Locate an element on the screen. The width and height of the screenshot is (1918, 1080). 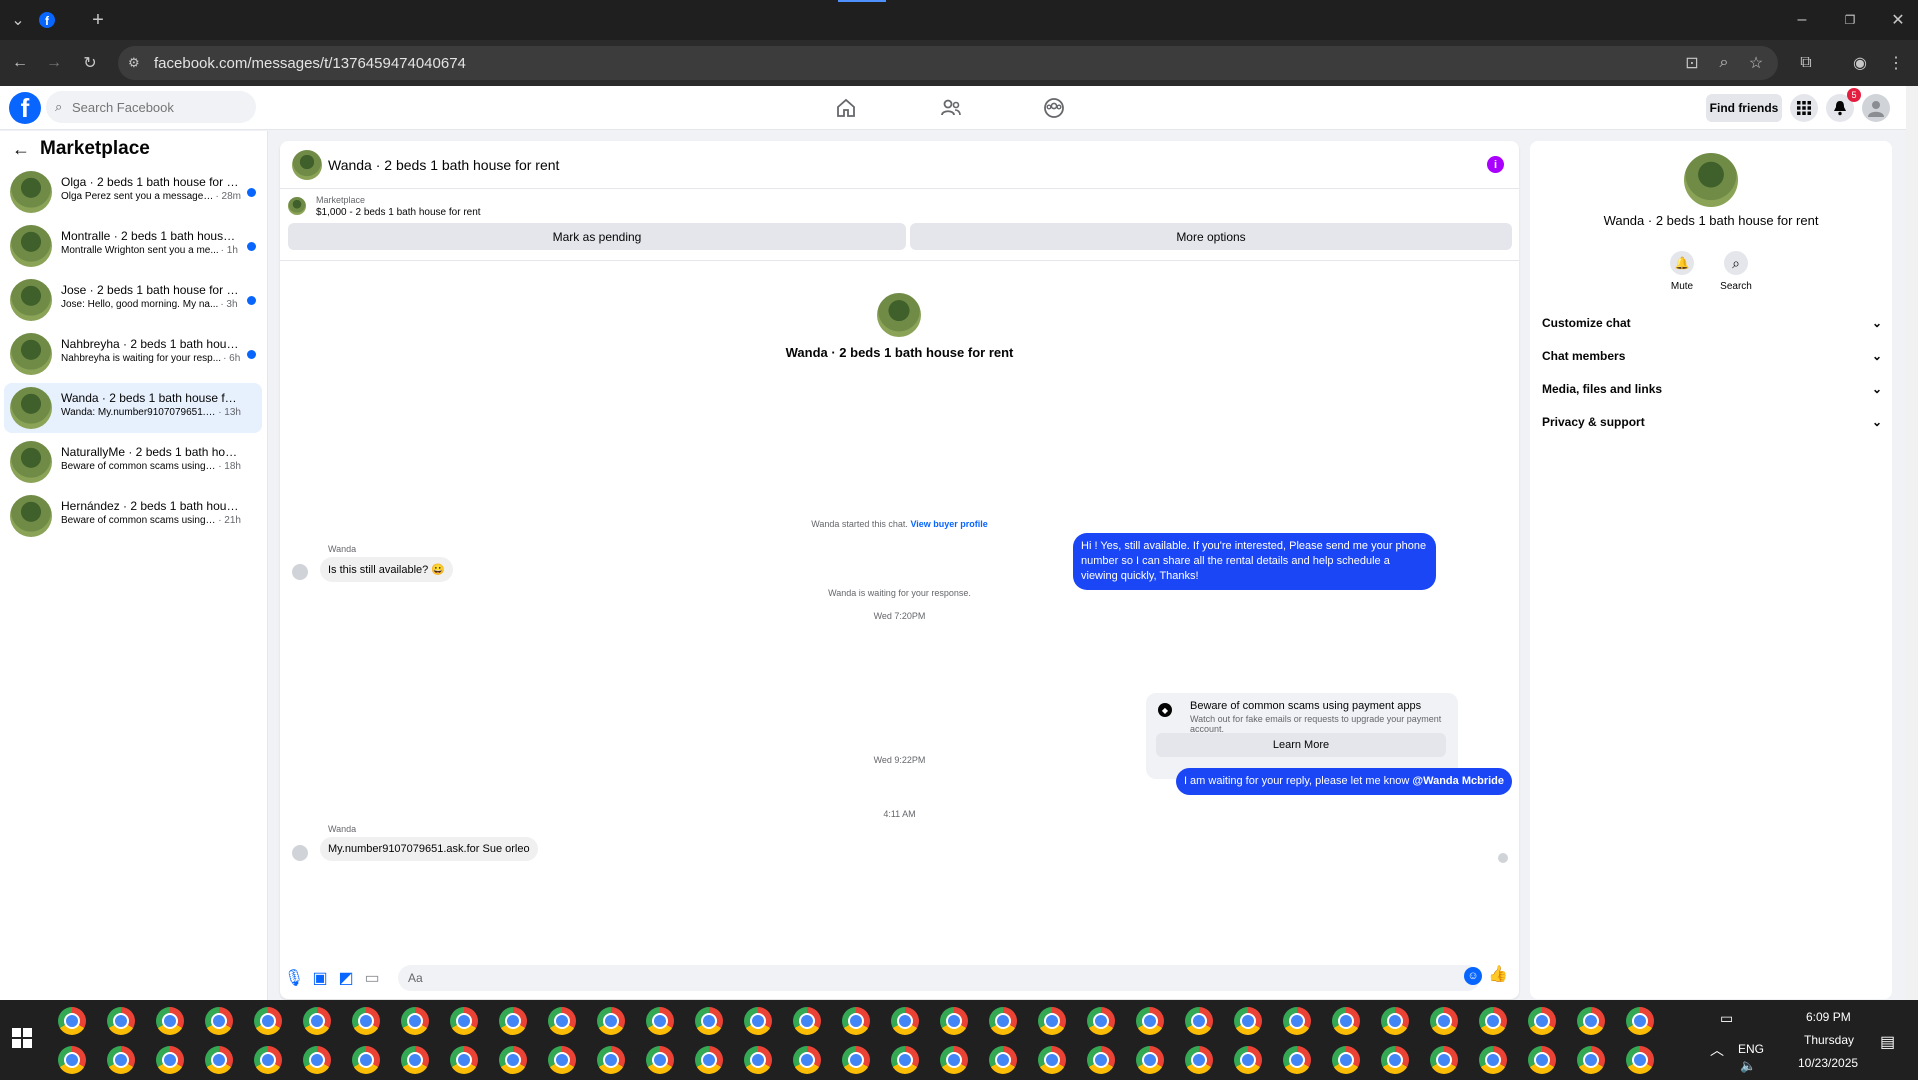
chat-avatar is located at coordinates (307, 165).